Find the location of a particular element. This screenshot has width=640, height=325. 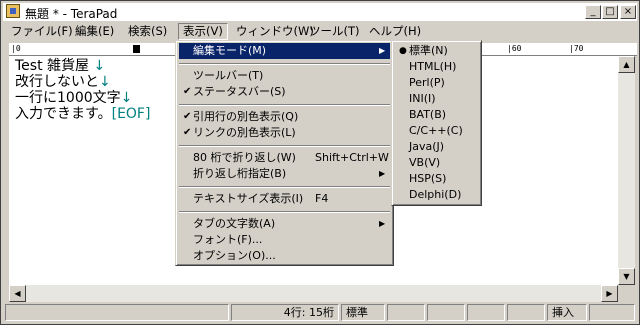

title-bar: 無題 * - TeraPad _ □ × is located at coordinates (320, 12).